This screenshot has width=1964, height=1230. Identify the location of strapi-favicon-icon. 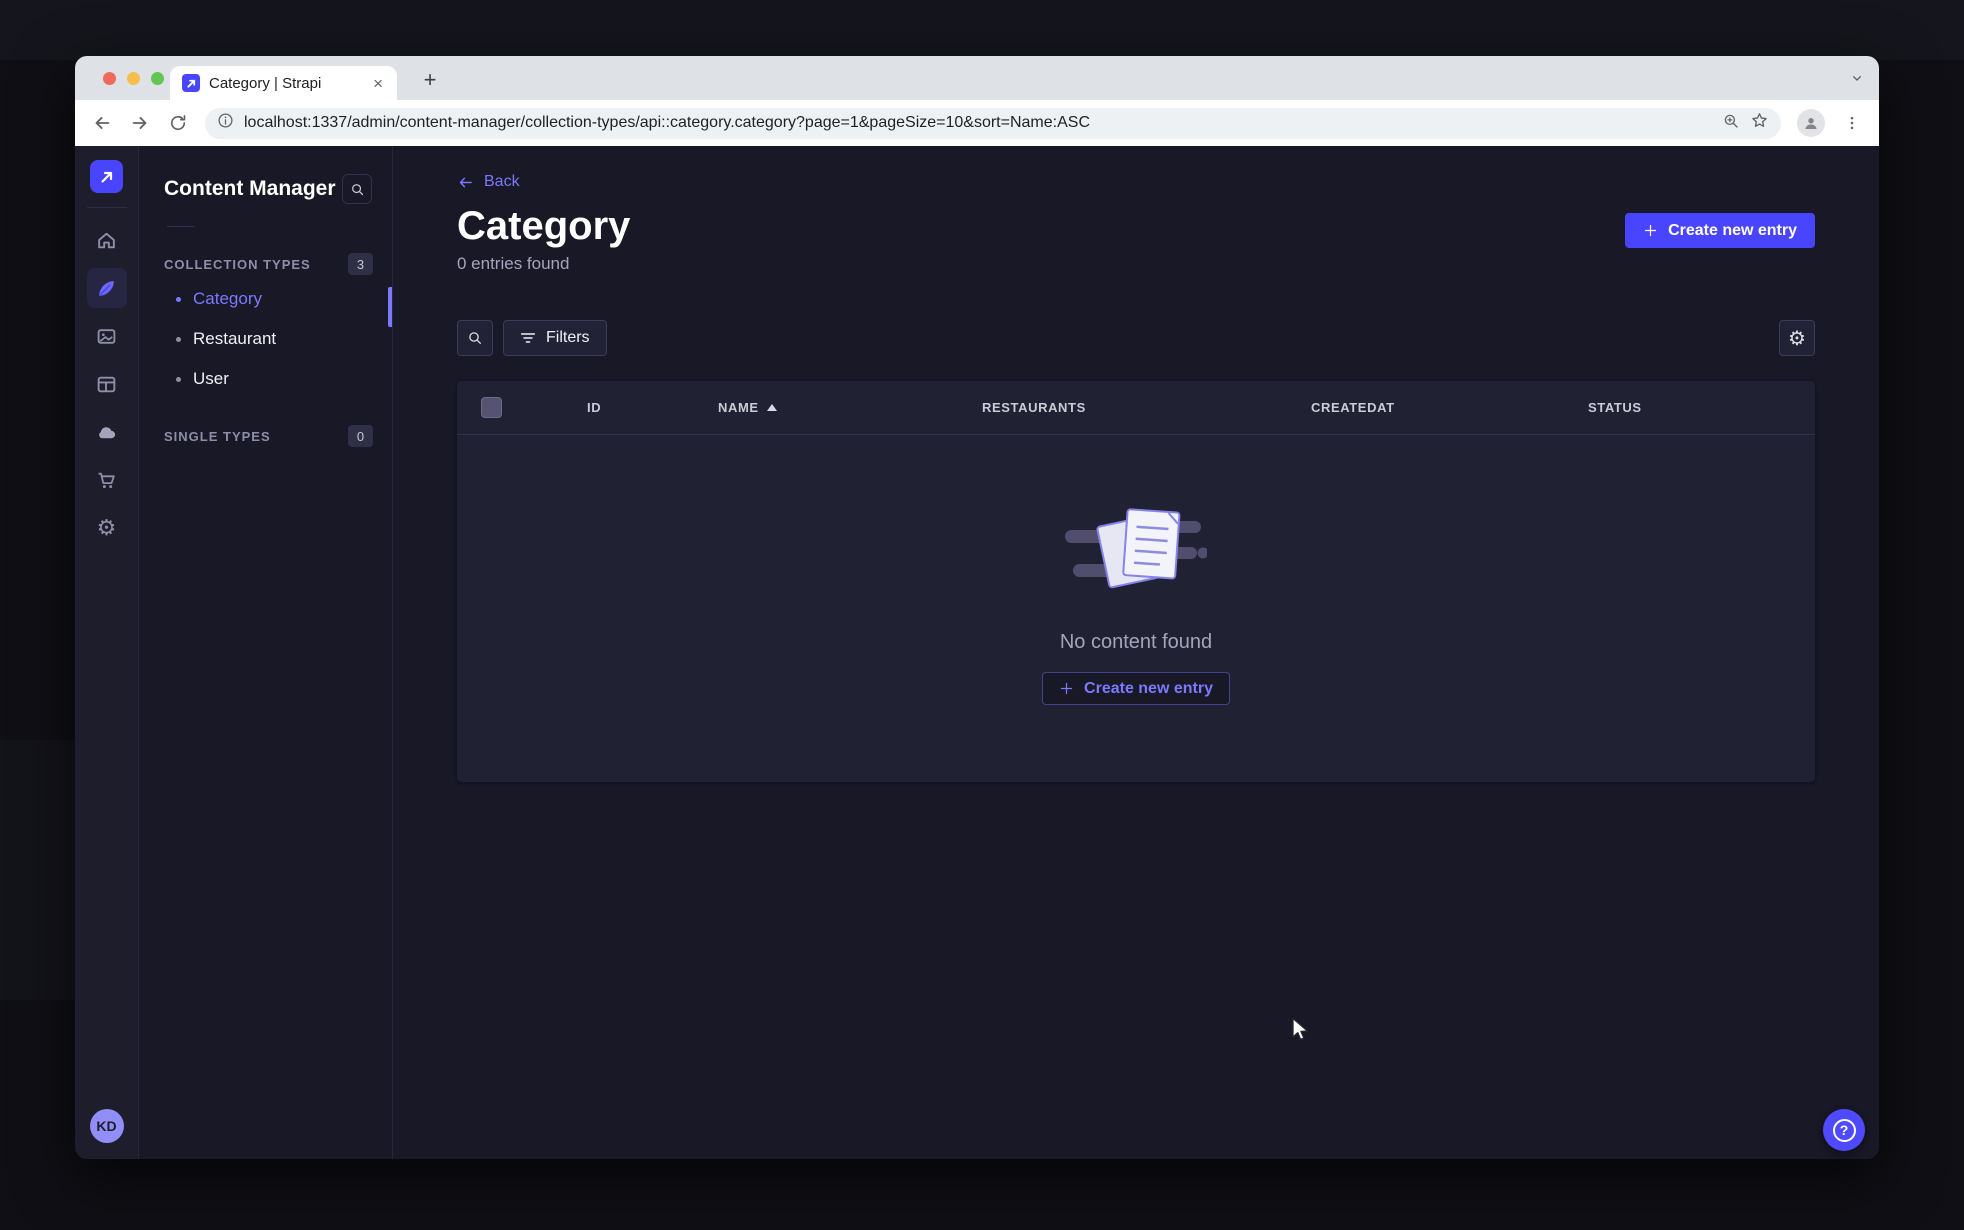
(191, 83).